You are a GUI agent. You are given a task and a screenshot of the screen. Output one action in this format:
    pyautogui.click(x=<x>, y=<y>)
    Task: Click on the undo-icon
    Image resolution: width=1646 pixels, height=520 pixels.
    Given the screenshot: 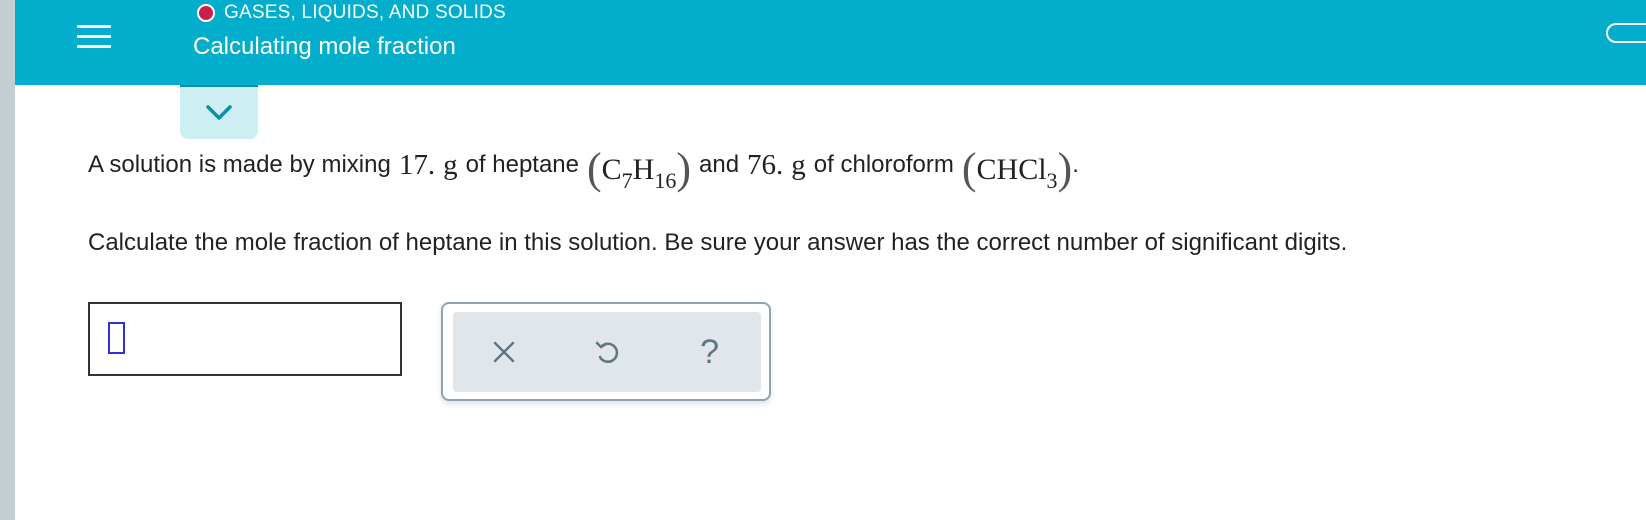 What is the action you would take?
    pyautogui.click(x=607, y=352)
    